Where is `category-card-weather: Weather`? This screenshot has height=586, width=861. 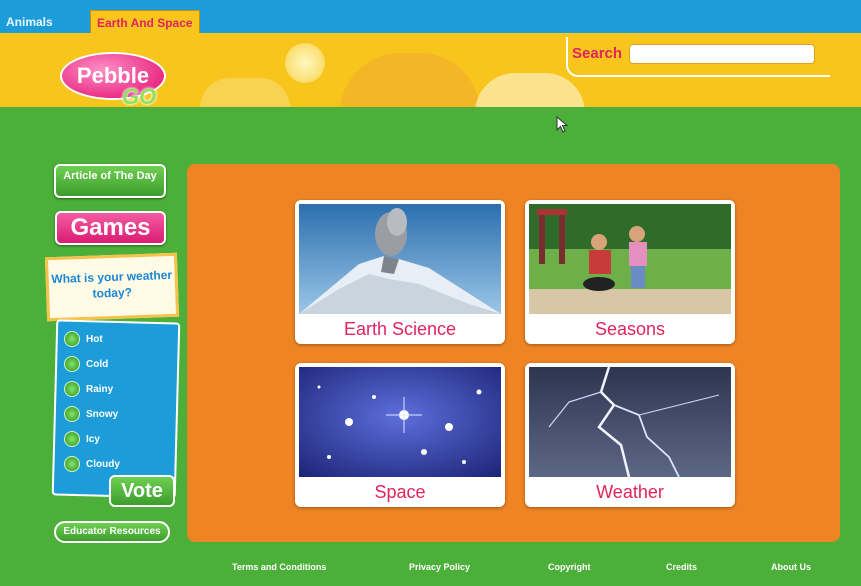 category-card-weather: Weather is located at coordinates (630, 435).